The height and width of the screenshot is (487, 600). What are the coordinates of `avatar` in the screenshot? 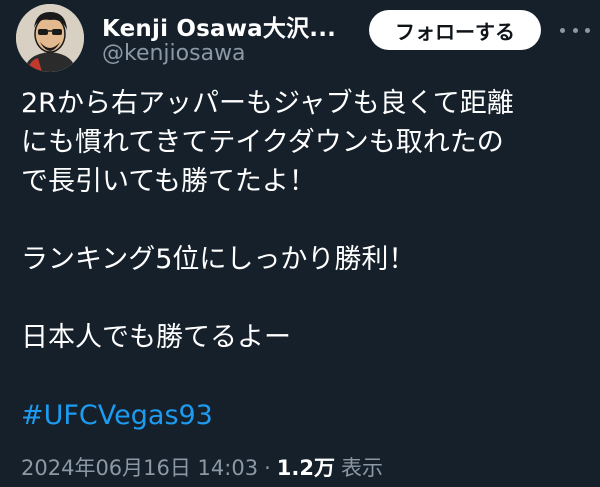 It's located at (50, 38).